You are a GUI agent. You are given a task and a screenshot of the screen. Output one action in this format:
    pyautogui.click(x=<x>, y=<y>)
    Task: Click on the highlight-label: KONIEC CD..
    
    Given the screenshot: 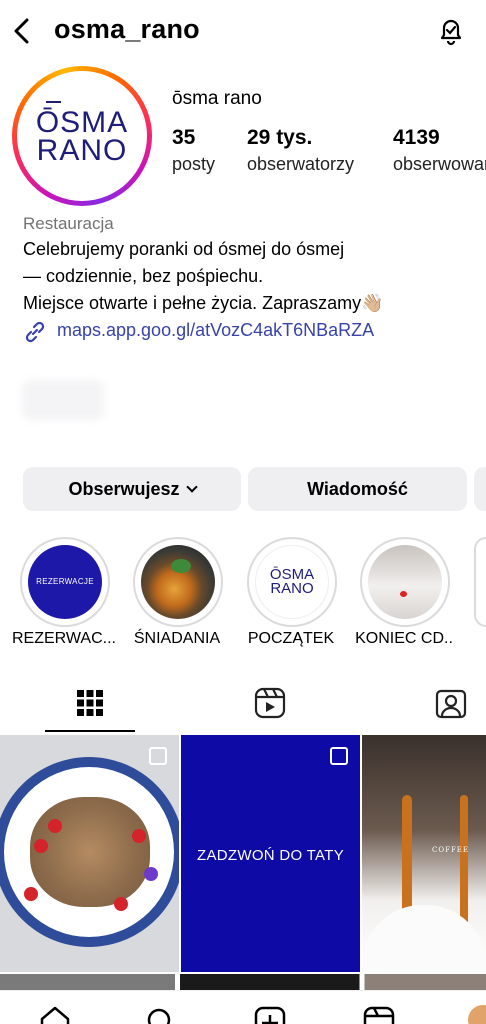 What is the action you would take?
    pyautogui.click(x=404, y=638)
    